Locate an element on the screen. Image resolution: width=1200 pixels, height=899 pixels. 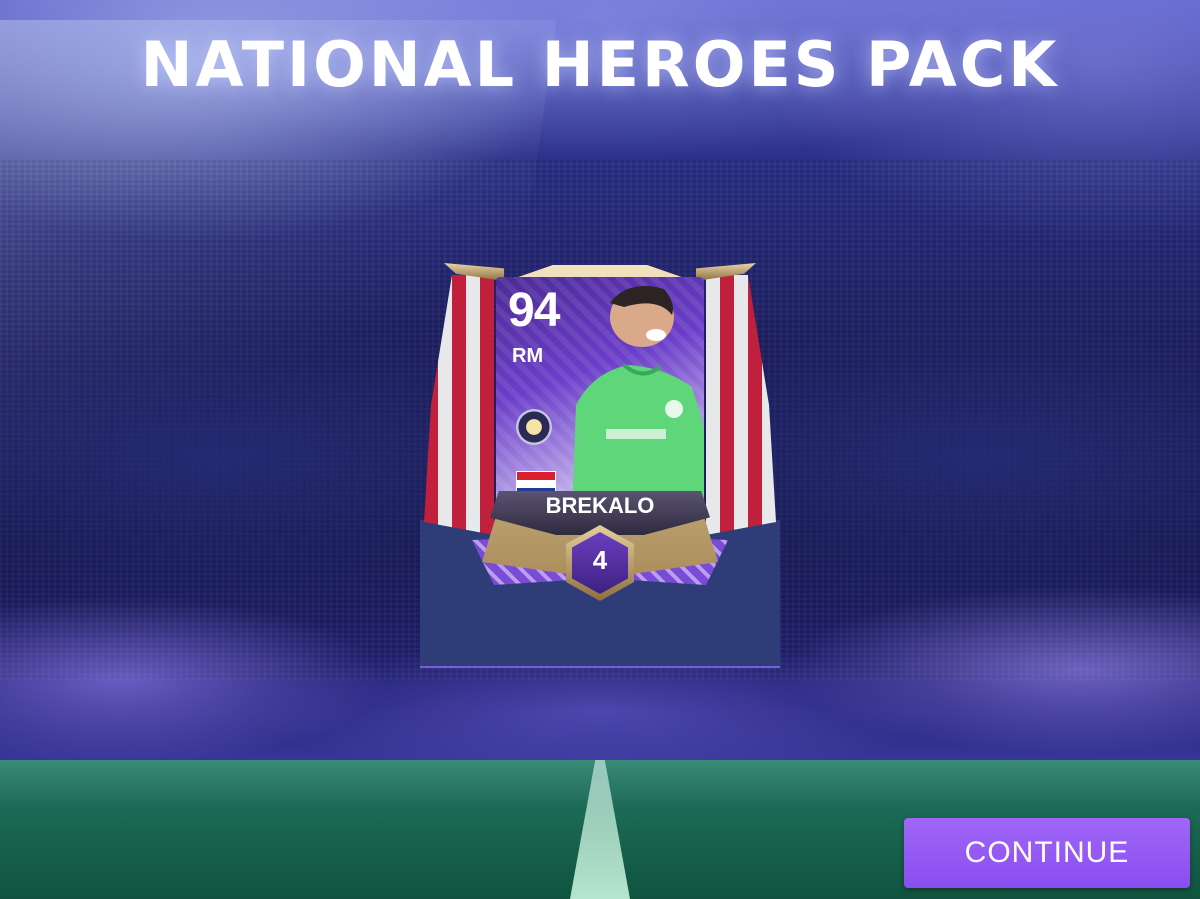
club-badge-icon is located at coordinates (534, 427).